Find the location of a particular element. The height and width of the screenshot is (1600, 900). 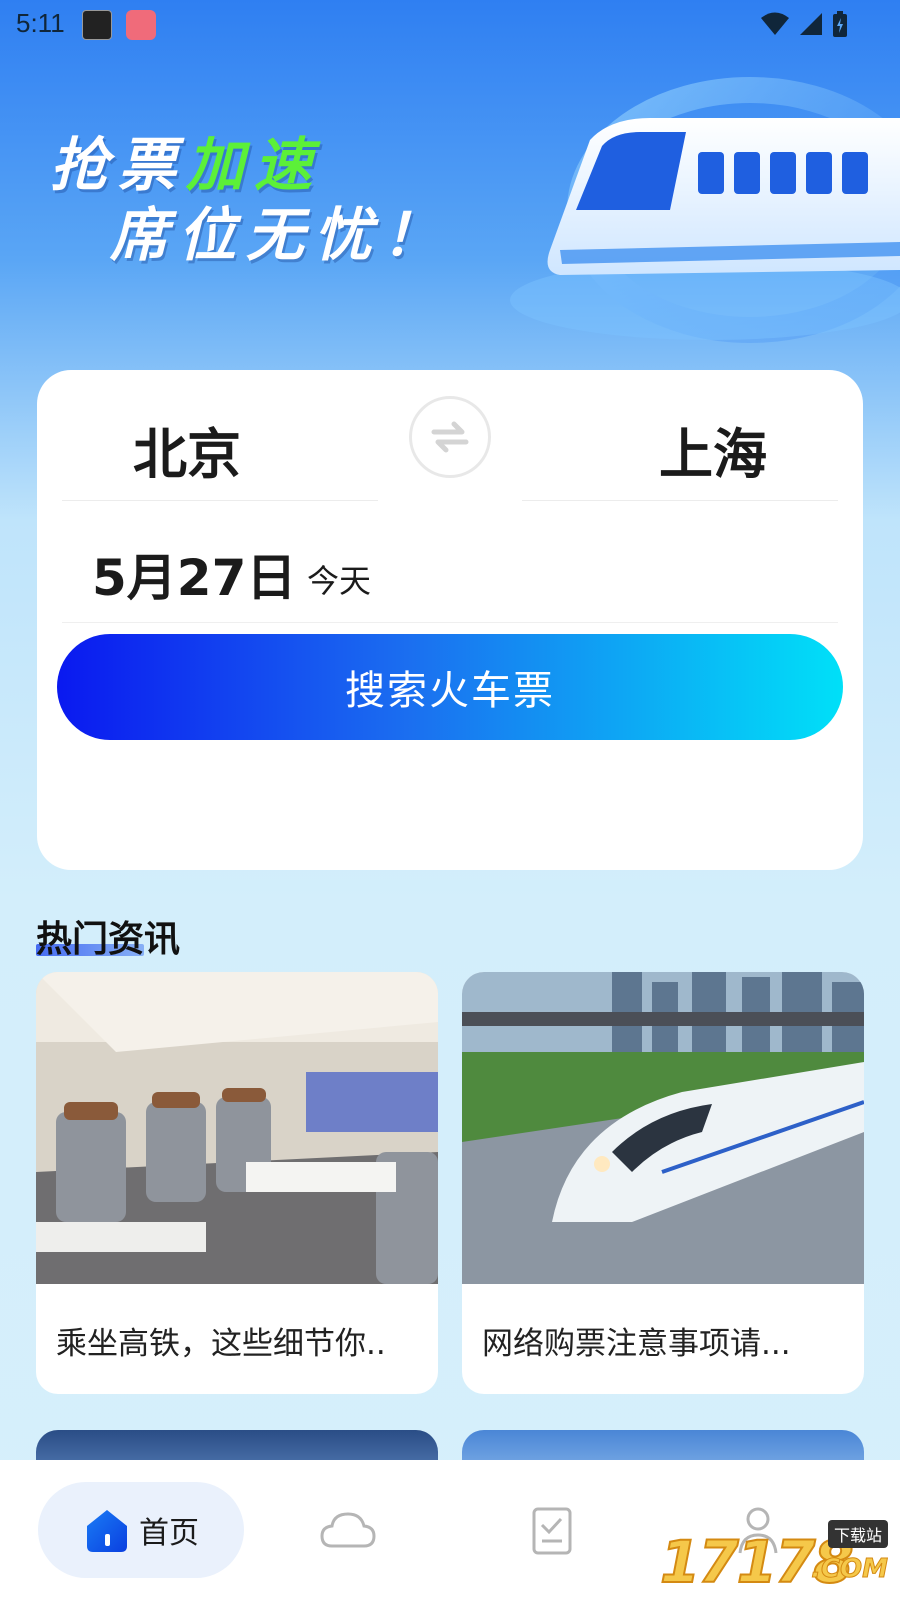

tab-home: 首页 is located at coordinates (141, 1530).